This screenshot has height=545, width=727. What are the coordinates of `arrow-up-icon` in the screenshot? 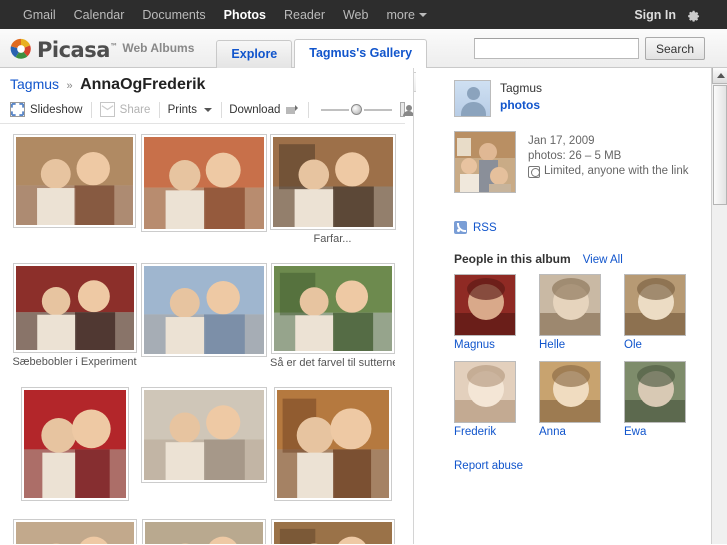 It's located at (721, 75).